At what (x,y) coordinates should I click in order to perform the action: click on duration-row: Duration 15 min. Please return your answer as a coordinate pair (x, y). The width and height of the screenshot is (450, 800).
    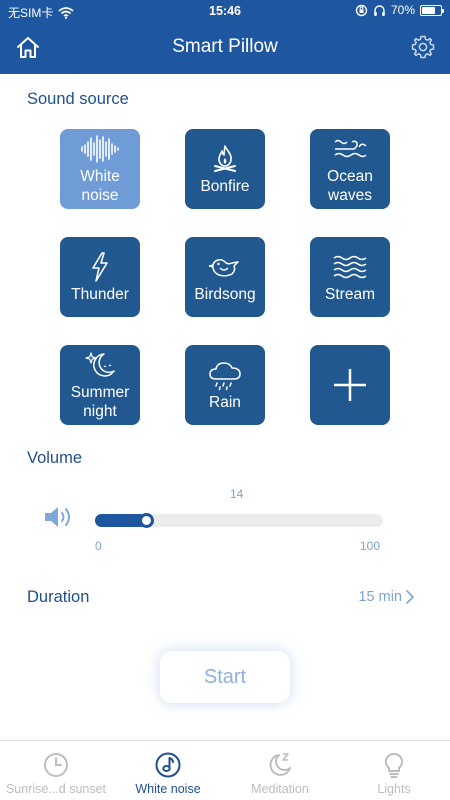
    Looking at the image, I should click on (225, 598).